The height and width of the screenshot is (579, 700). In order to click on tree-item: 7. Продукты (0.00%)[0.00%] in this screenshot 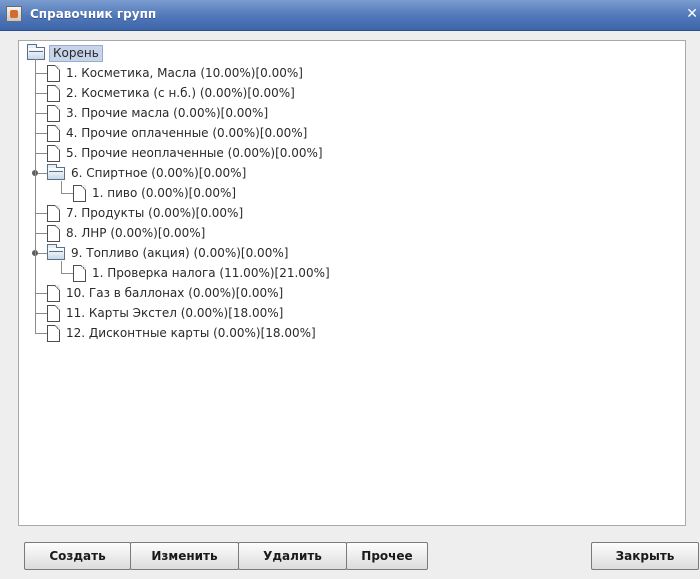, I will do `click(146, 213)`.